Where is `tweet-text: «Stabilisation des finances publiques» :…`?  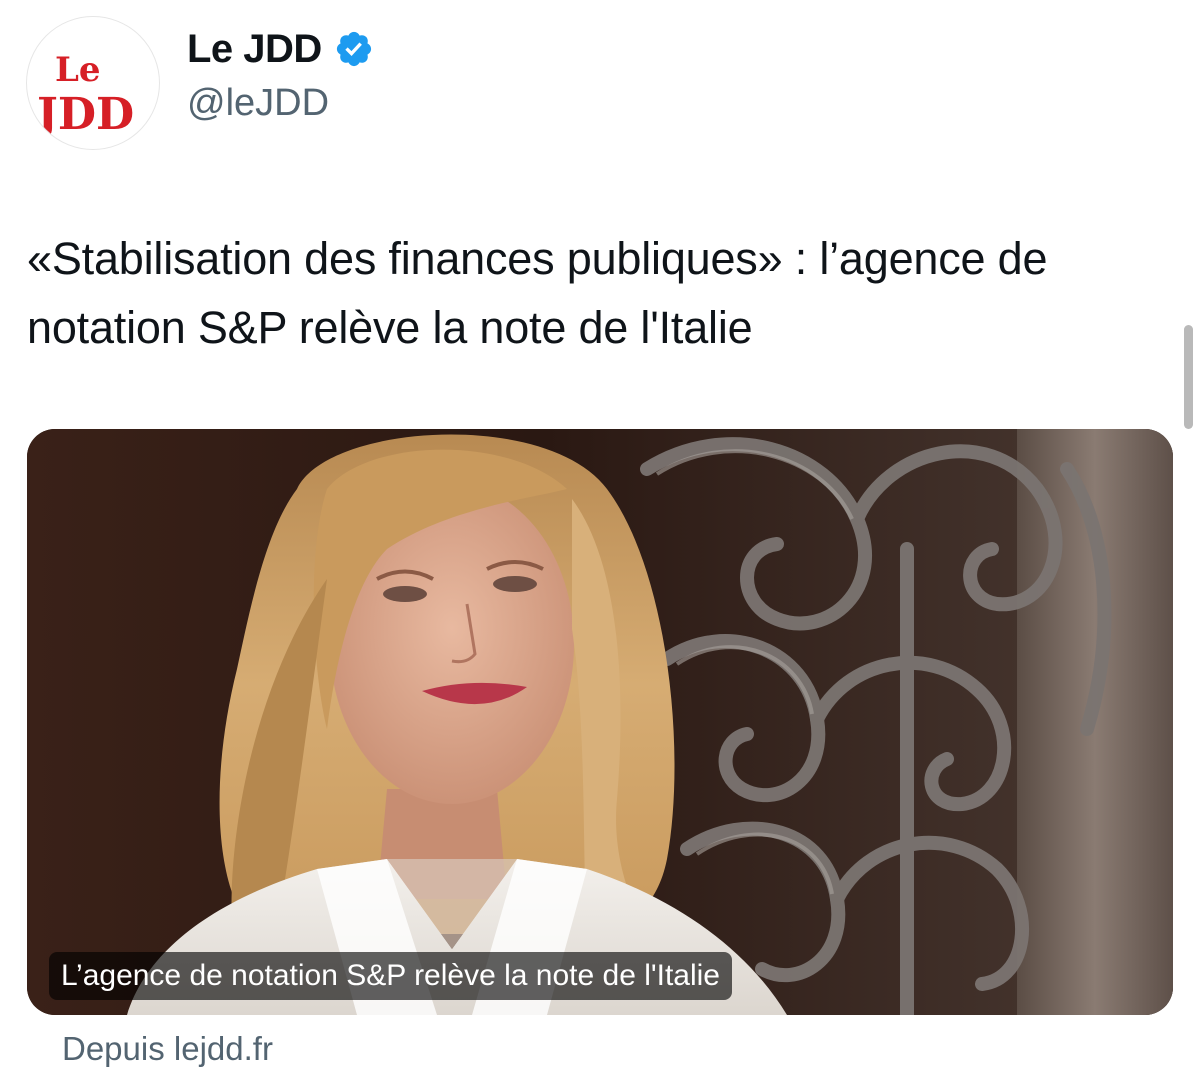
tweet-text: «Stabilisation des finances publiques» :… is located at coordinates (537, 293).